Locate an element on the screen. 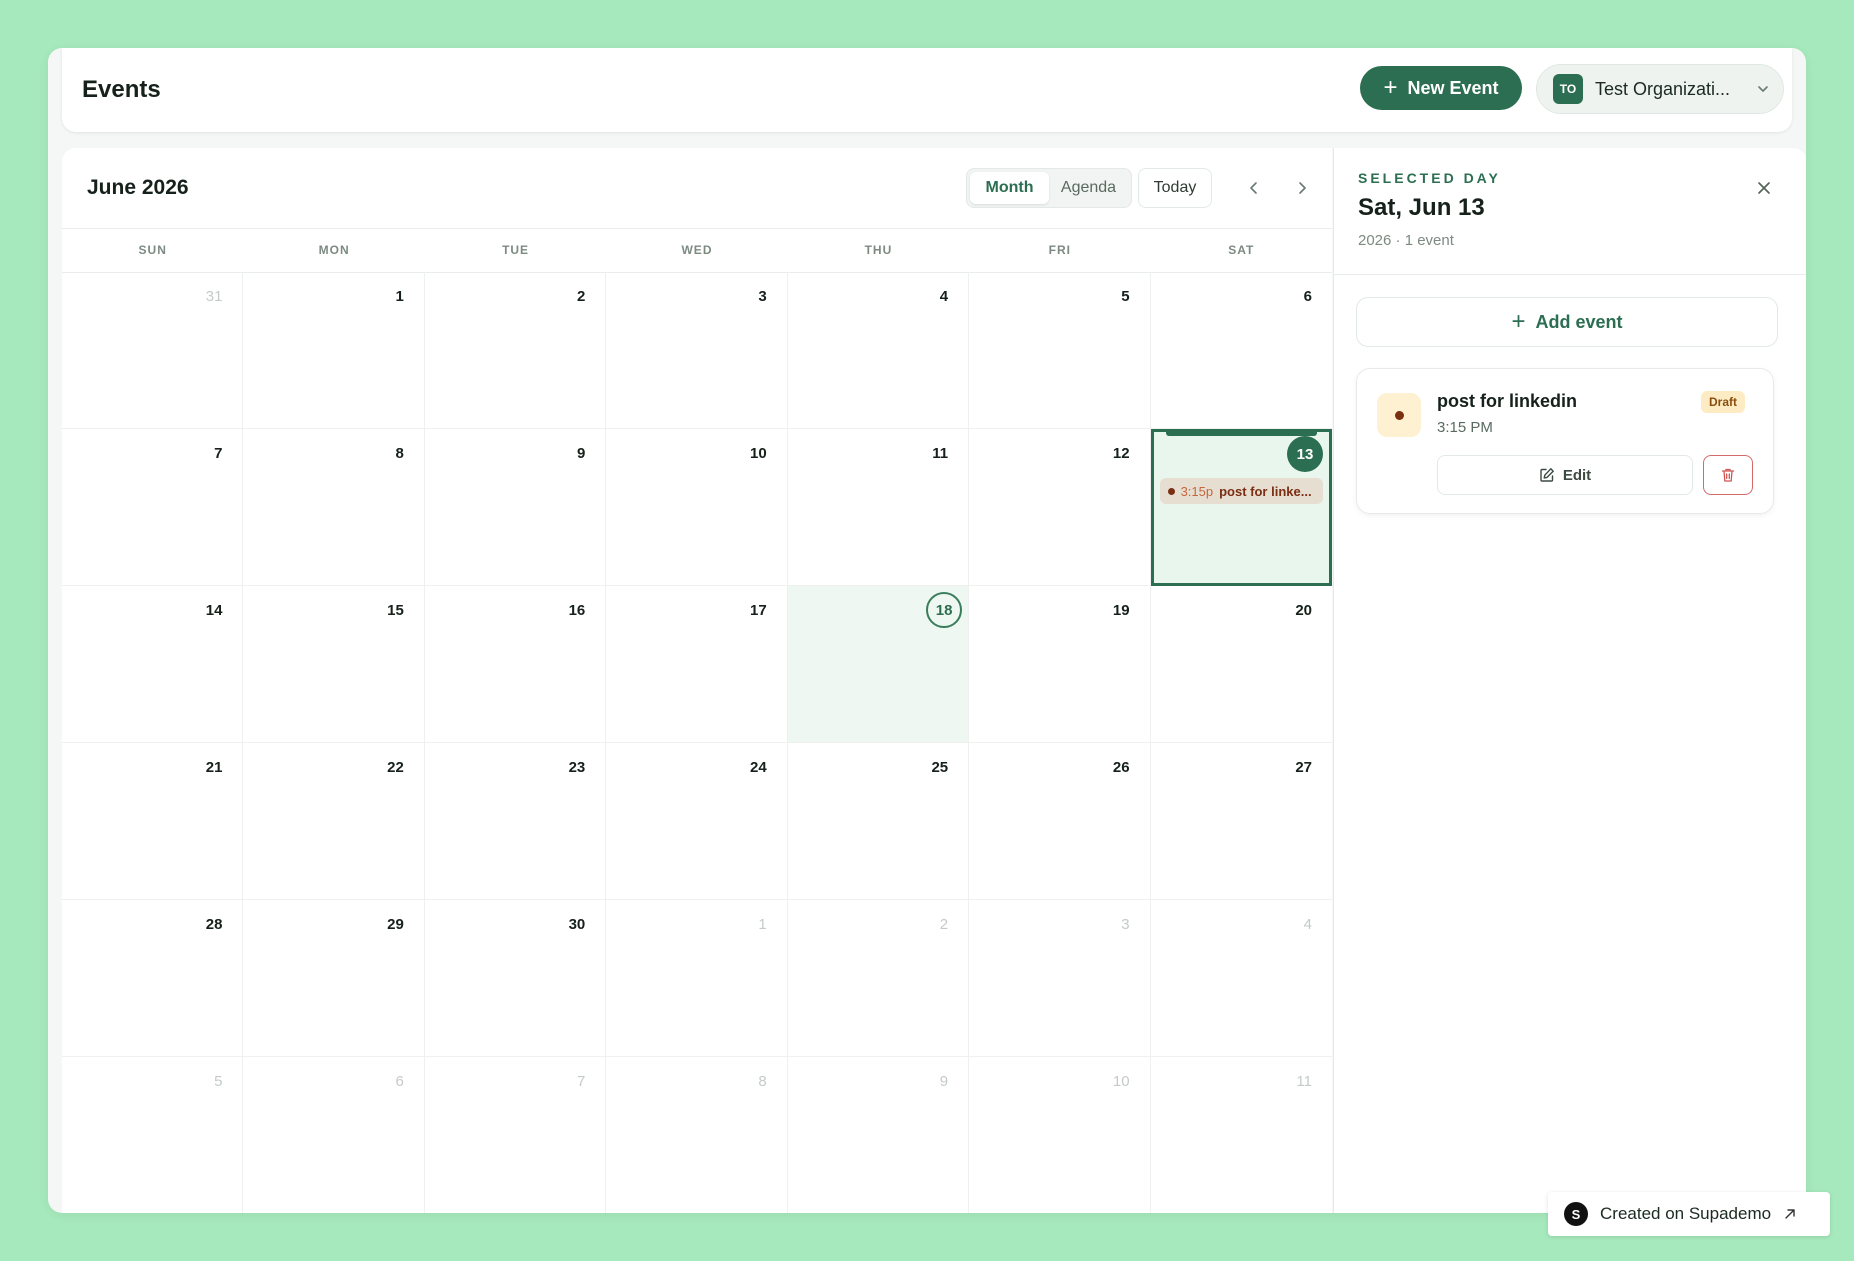  prev-month-button is located at coordinates (1254, 188).